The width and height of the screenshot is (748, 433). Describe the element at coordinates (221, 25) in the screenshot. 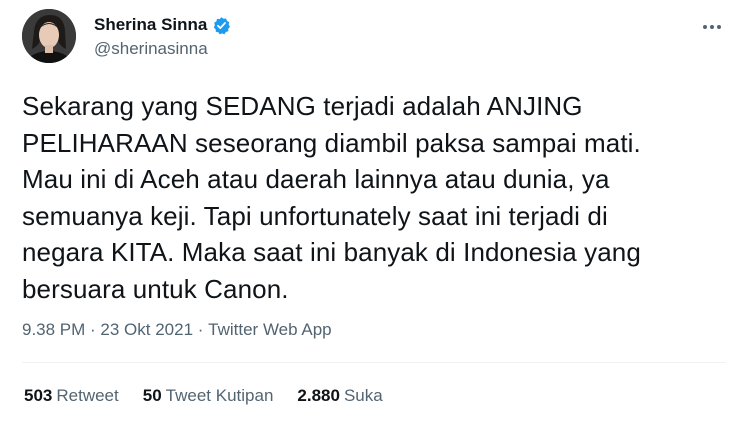

I see `verified-badge-icon` at that location.